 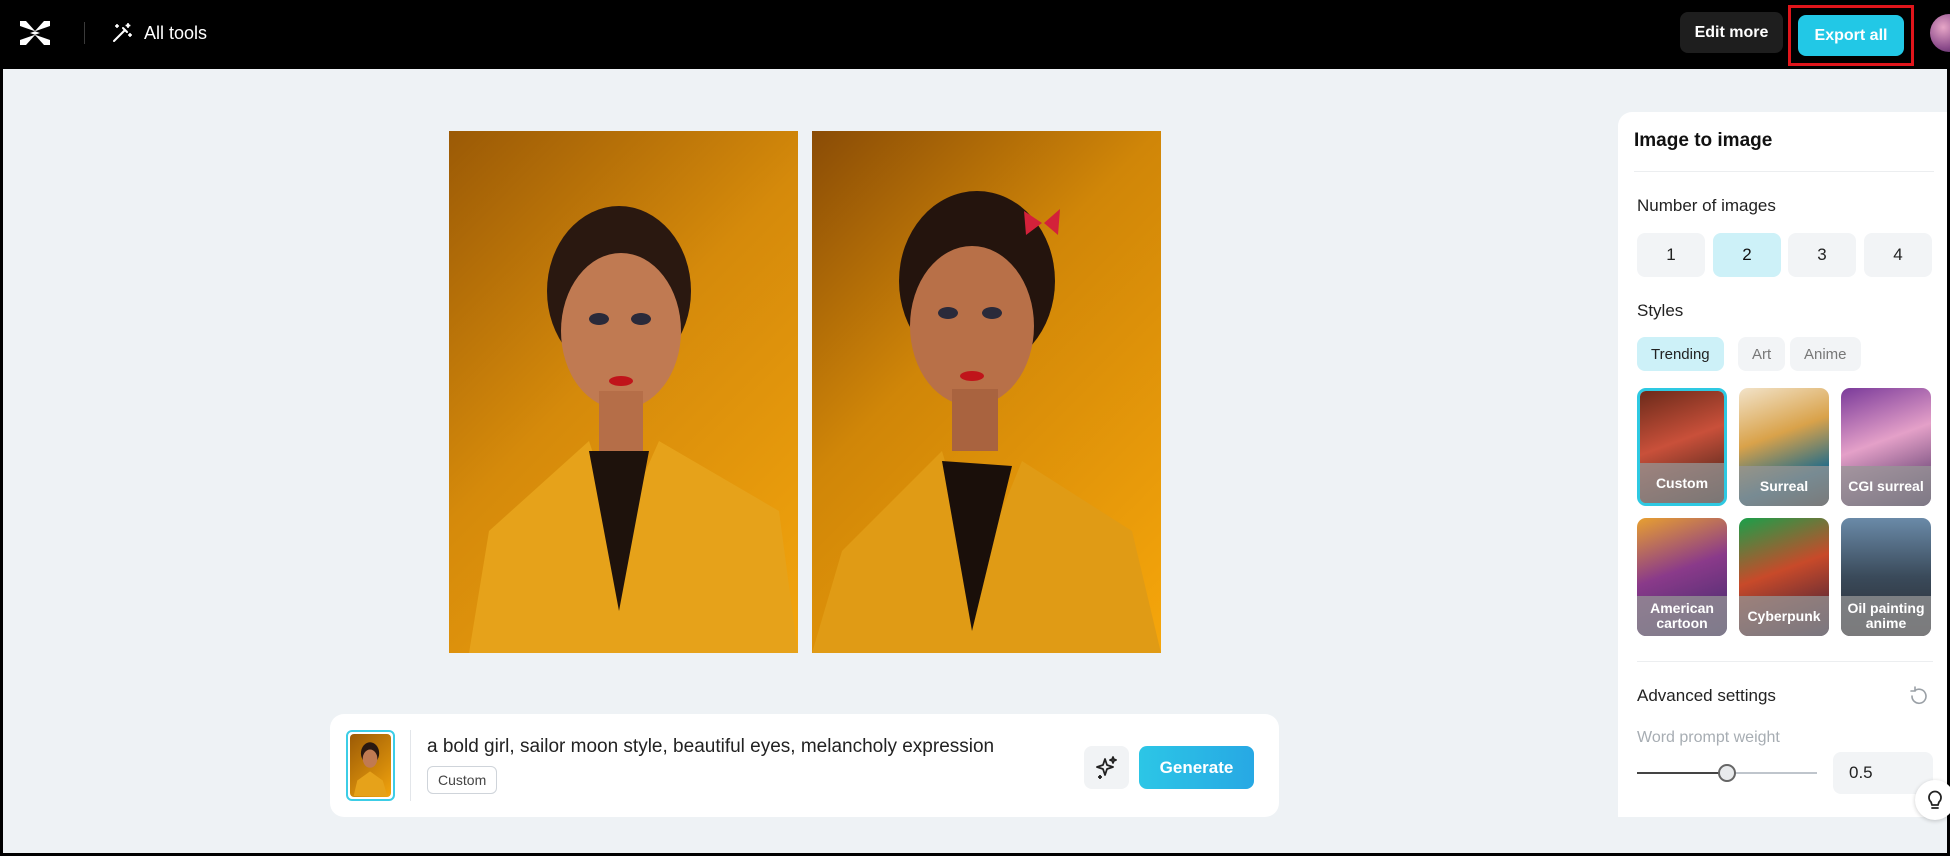 What do you see at coordinates (1886, 447) in the screenshot?
I see `style-cgi-surreal: CGI surreal` at bounding box center [1886, 447].